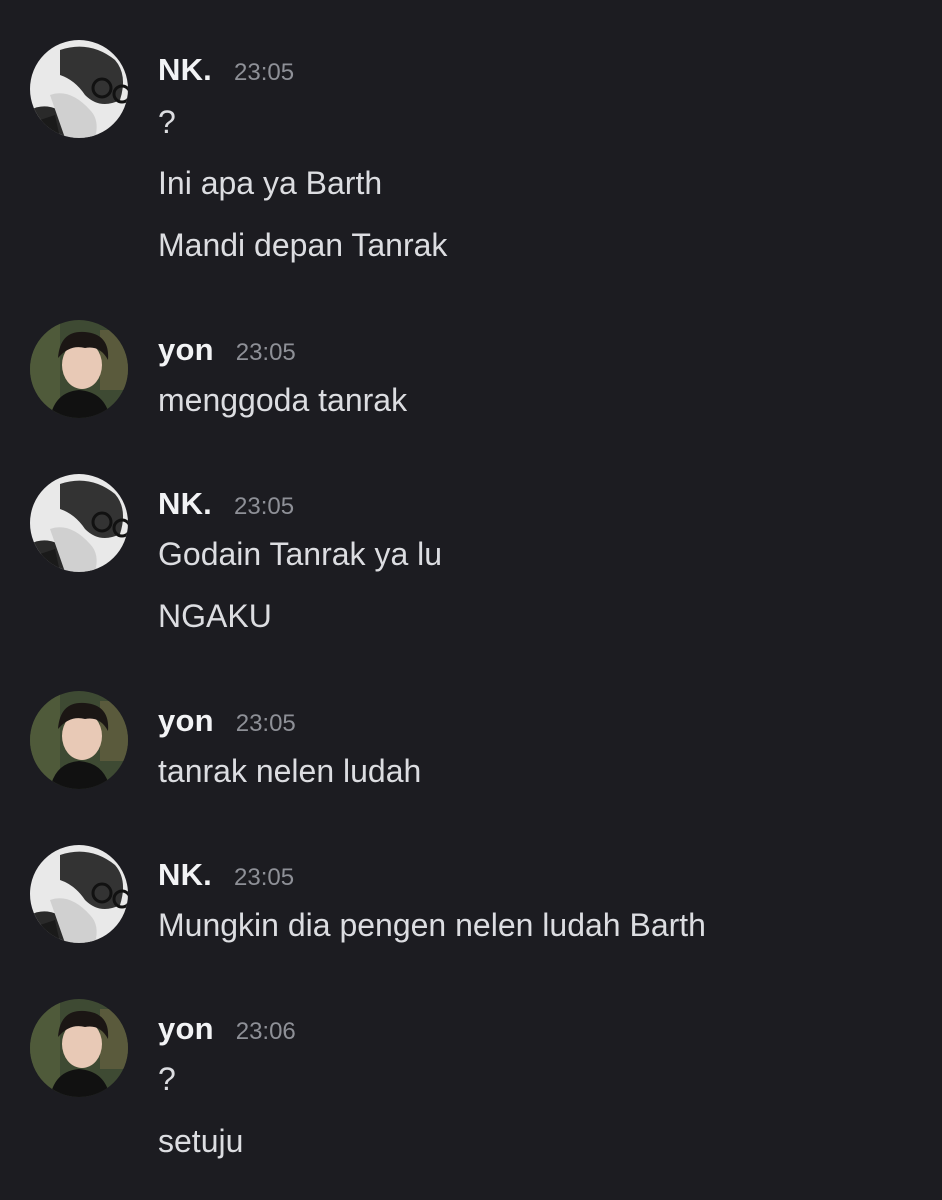  Describe the element at coordinates (471, 746) in the screenshot. I see `message-group: yon 23:05 tanrak nelen ludah` at that location.